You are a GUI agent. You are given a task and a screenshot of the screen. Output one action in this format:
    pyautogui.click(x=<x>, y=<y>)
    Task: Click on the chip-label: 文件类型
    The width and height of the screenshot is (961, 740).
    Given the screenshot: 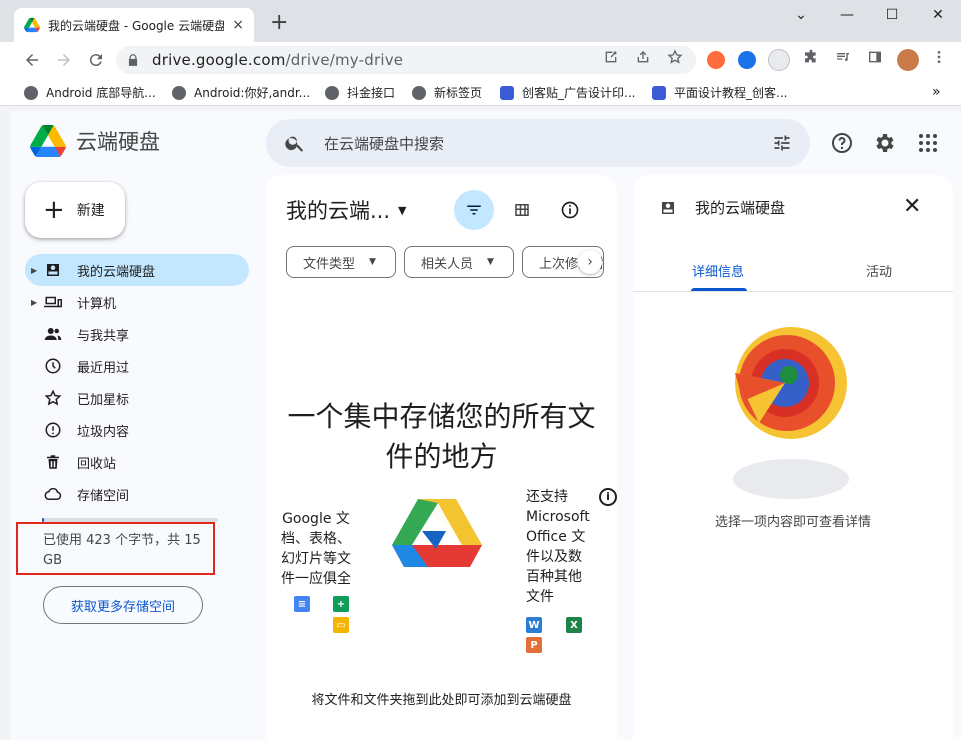 What is the action you would take?
    pyautogui.click(x=329, y=264)
    